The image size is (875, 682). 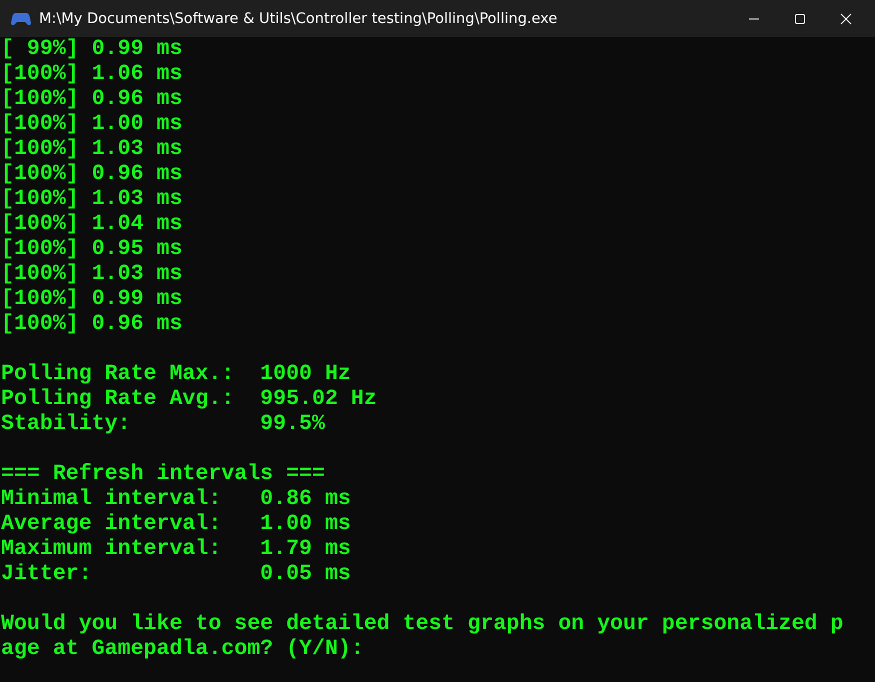 I want to click on reading-line: [ 99%] 0.99 ms, so click(x=91, y=49).